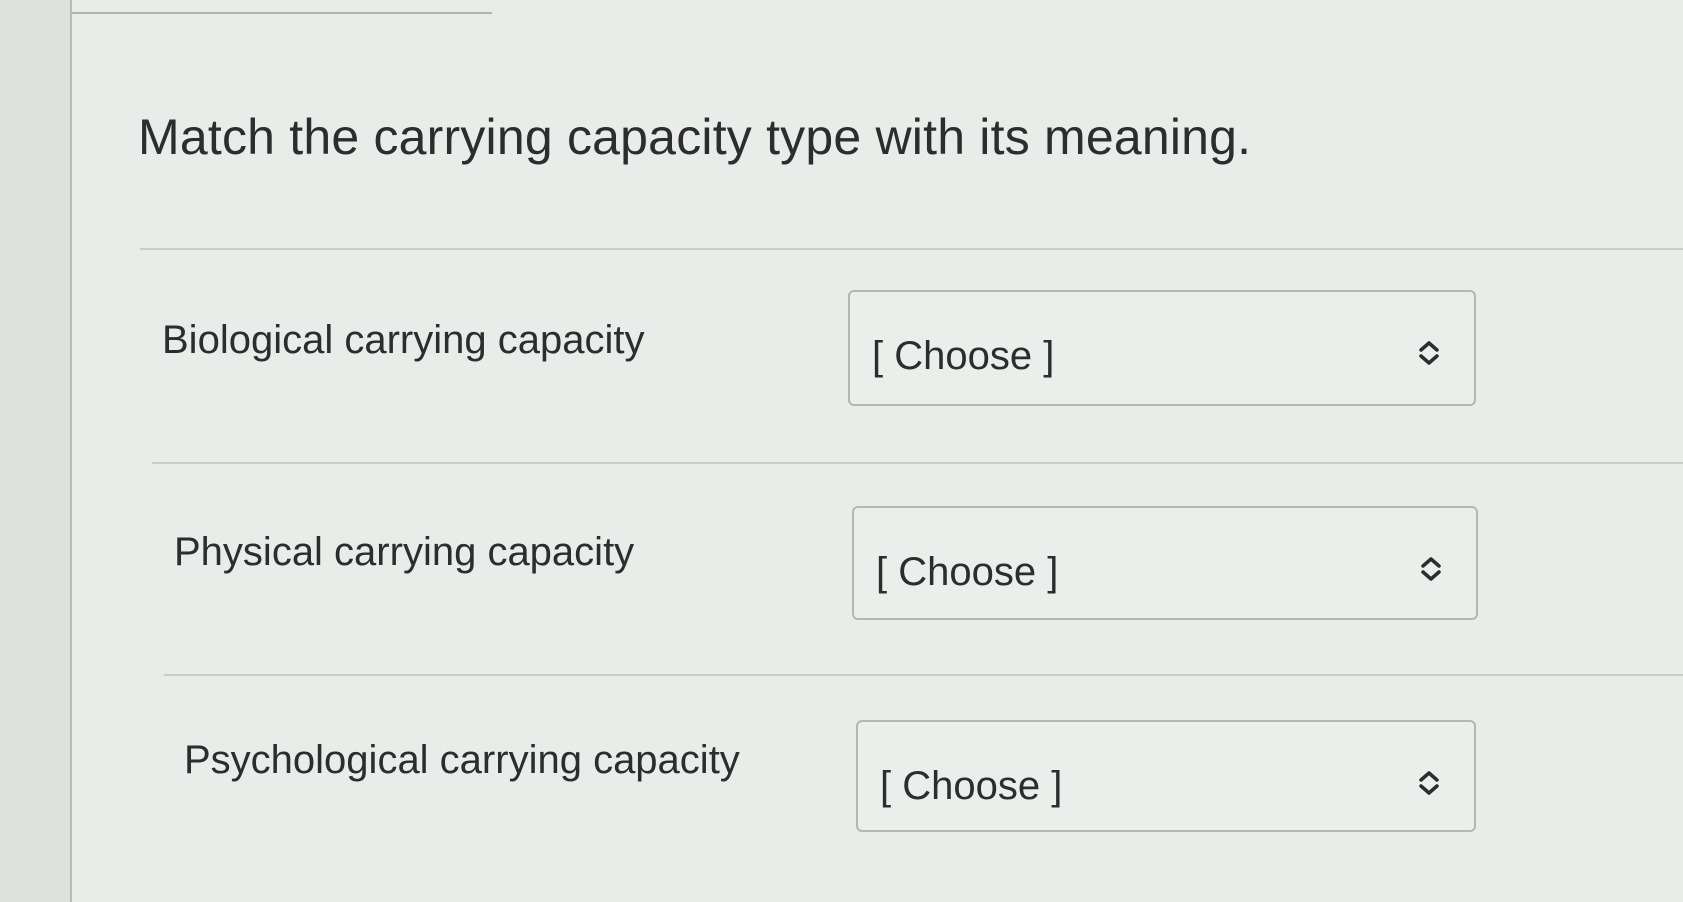 Image resolution: width=1683 pixels, height=902 pixels. I want to click on row-label: Psychological carrying capacity, so click(462, 760).